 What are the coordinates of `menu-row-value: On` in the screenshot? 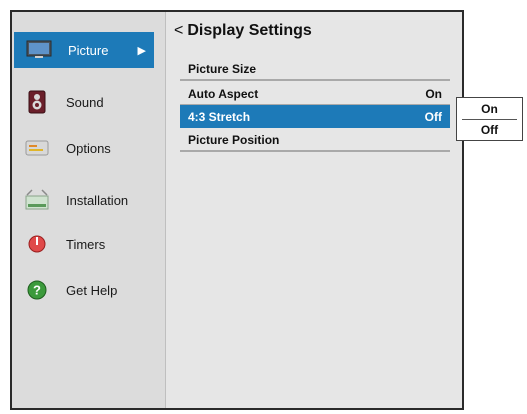 It's located at (433, 94).